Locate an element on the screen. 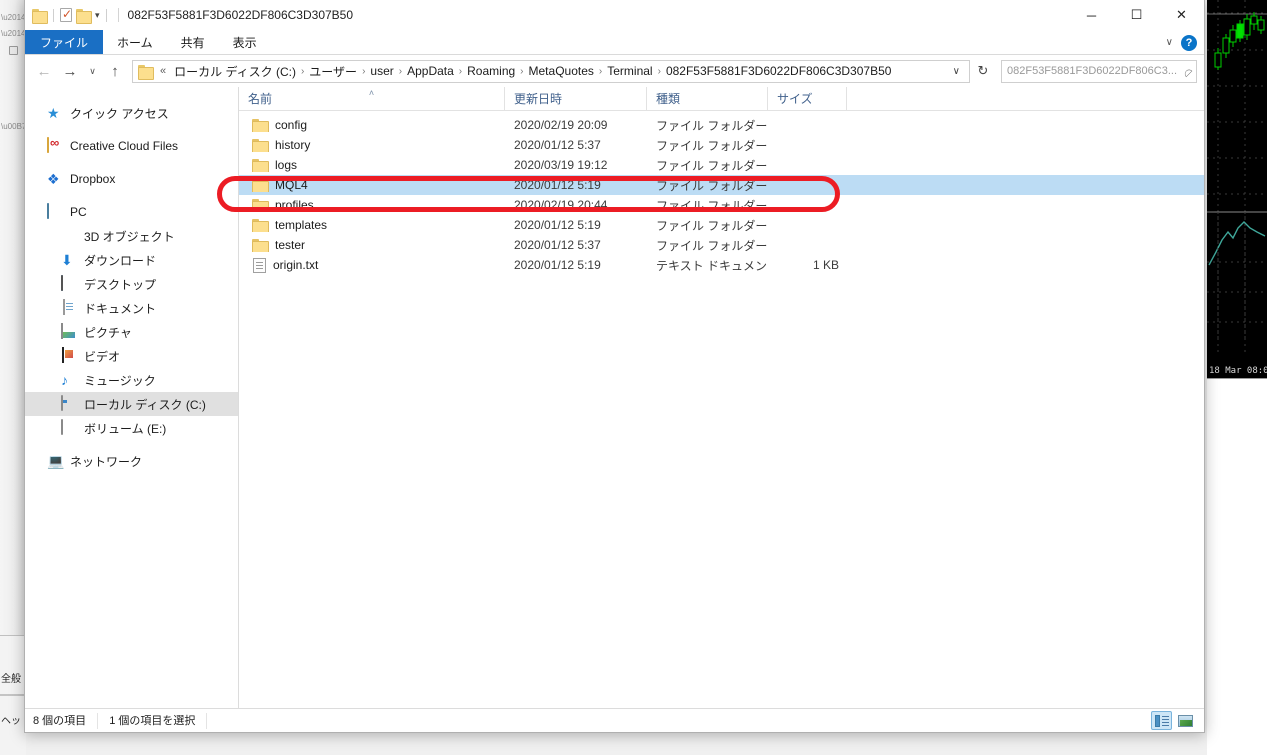 The image size is (1267, 755). mt-chart-lower-area is located at coordinates (1237, 566).